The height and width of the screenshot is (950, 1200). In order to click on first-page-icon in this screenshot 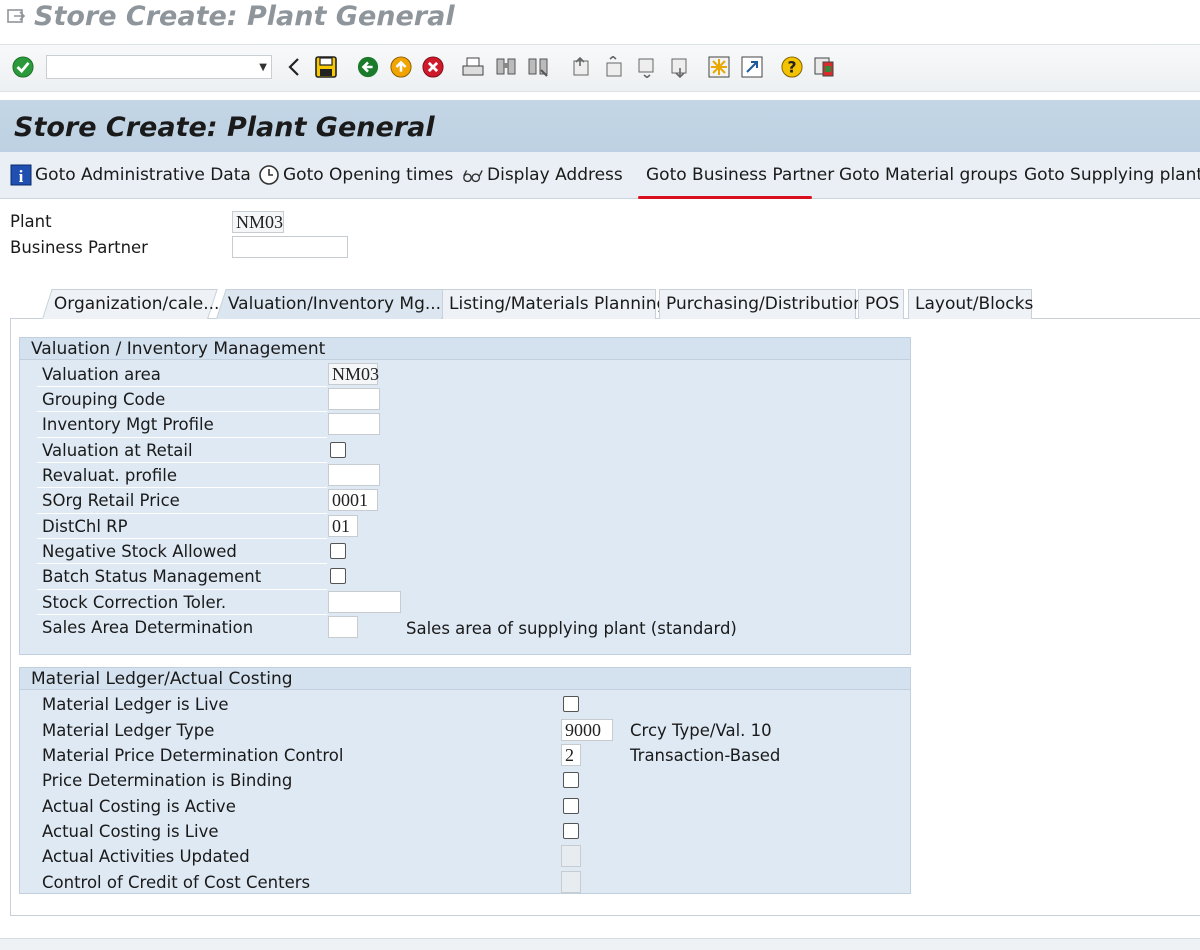, I will do `click(580, 67)`.